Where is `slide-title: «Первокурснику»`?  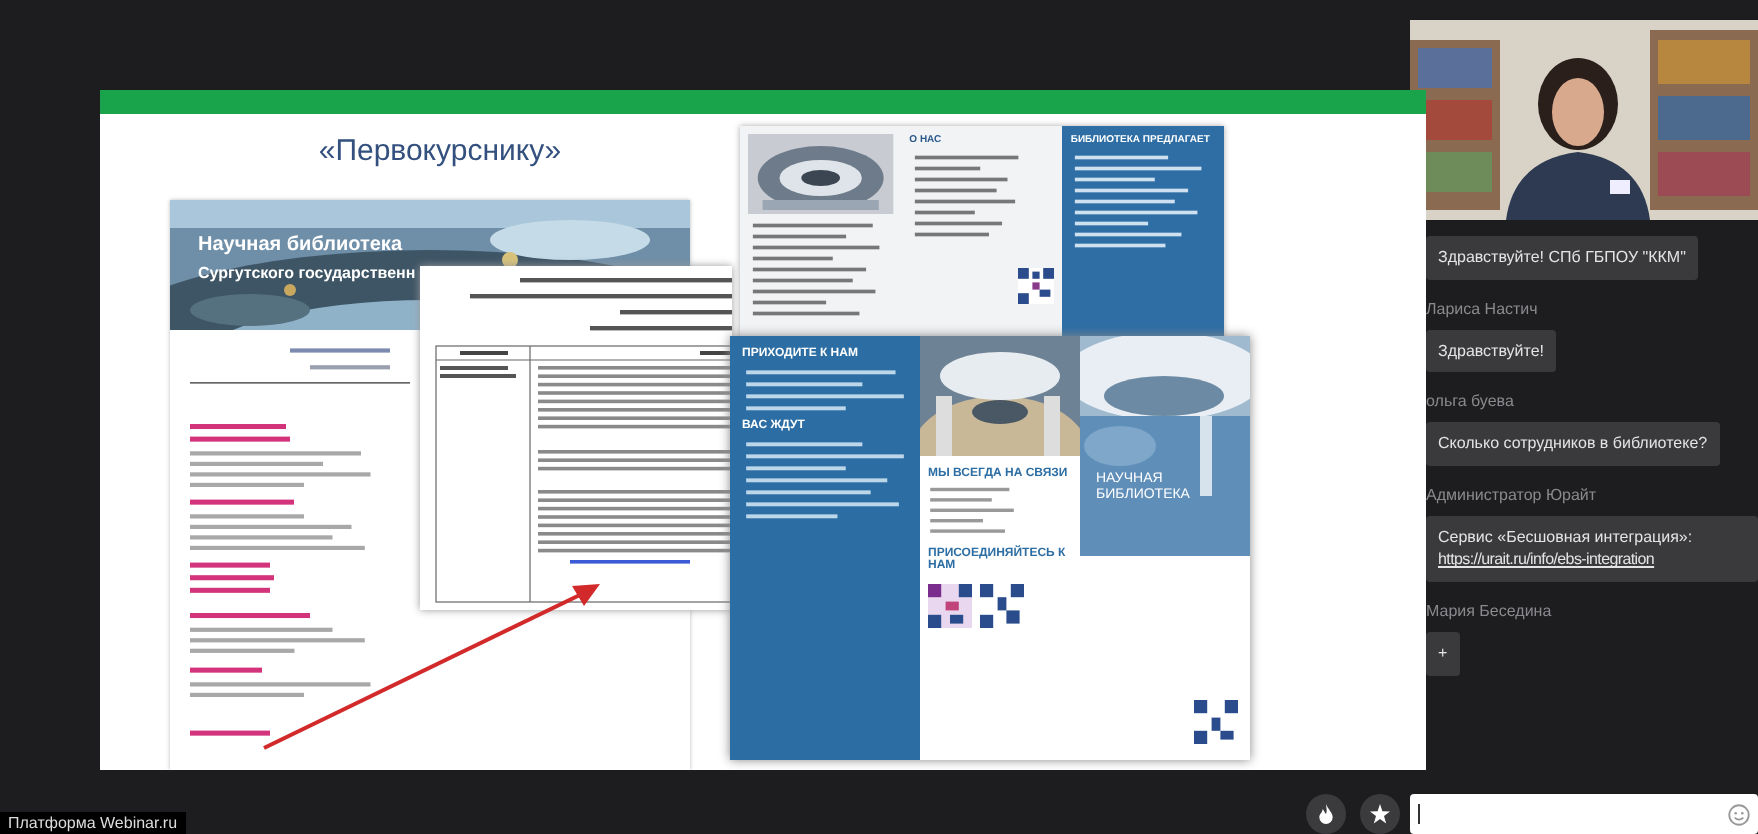 slide-title: «Первокурснику» is located at coordinates (440, 151).